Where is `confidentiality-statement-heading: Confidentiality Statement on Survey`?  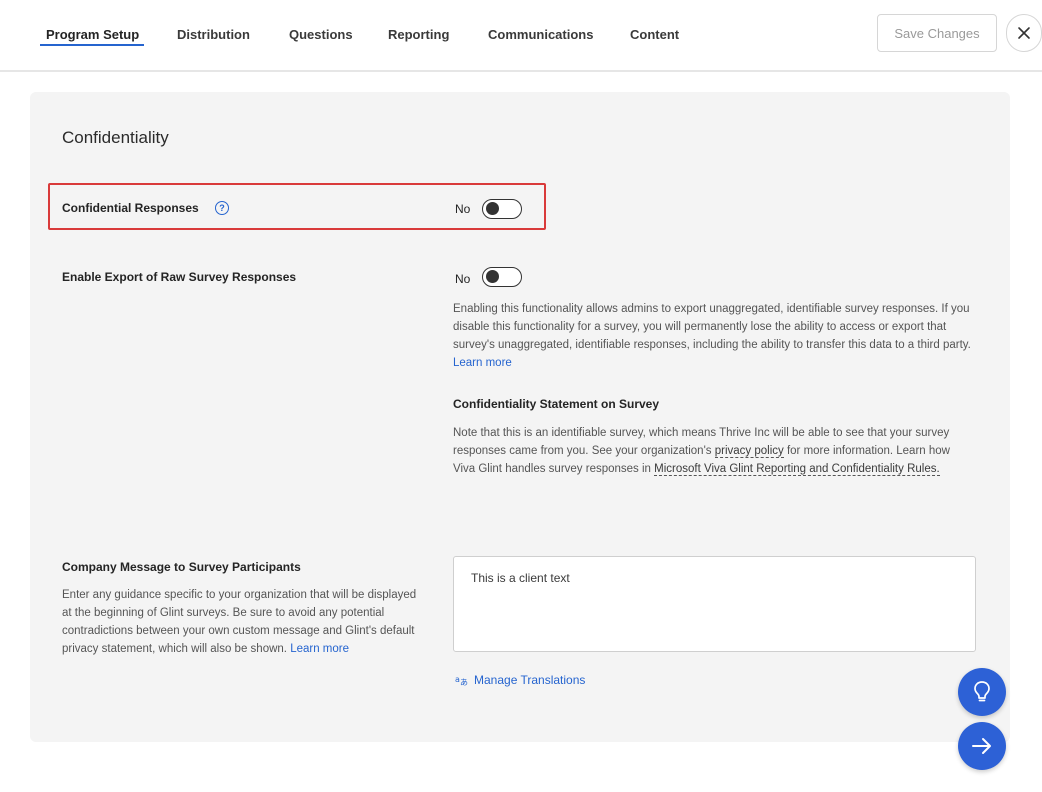
confidentiality-statement-heading: Confidentiality Statement on Survey is located at coordinates (556, 404).